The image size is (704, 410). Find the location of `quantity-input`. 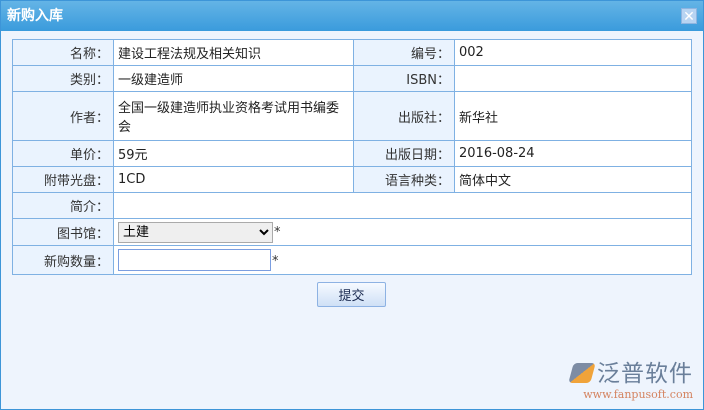

quantity-input is located at coordinates (194, 260).